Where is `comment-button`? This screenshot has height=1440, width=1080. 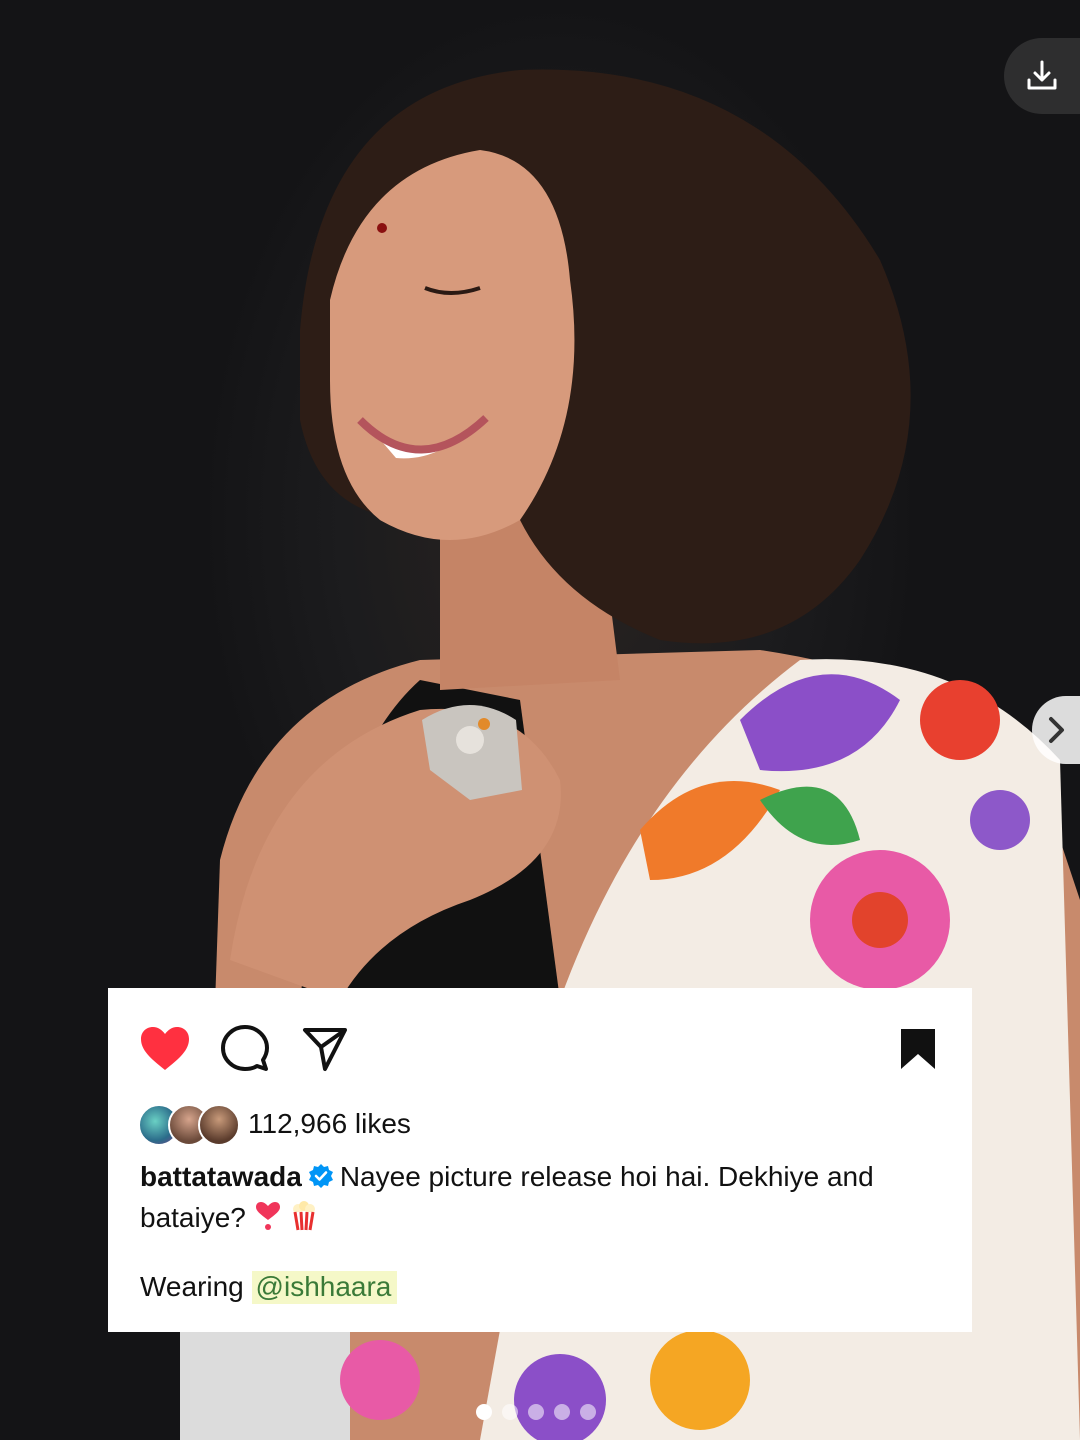 comment-button is located at coordinates (245, 1049).